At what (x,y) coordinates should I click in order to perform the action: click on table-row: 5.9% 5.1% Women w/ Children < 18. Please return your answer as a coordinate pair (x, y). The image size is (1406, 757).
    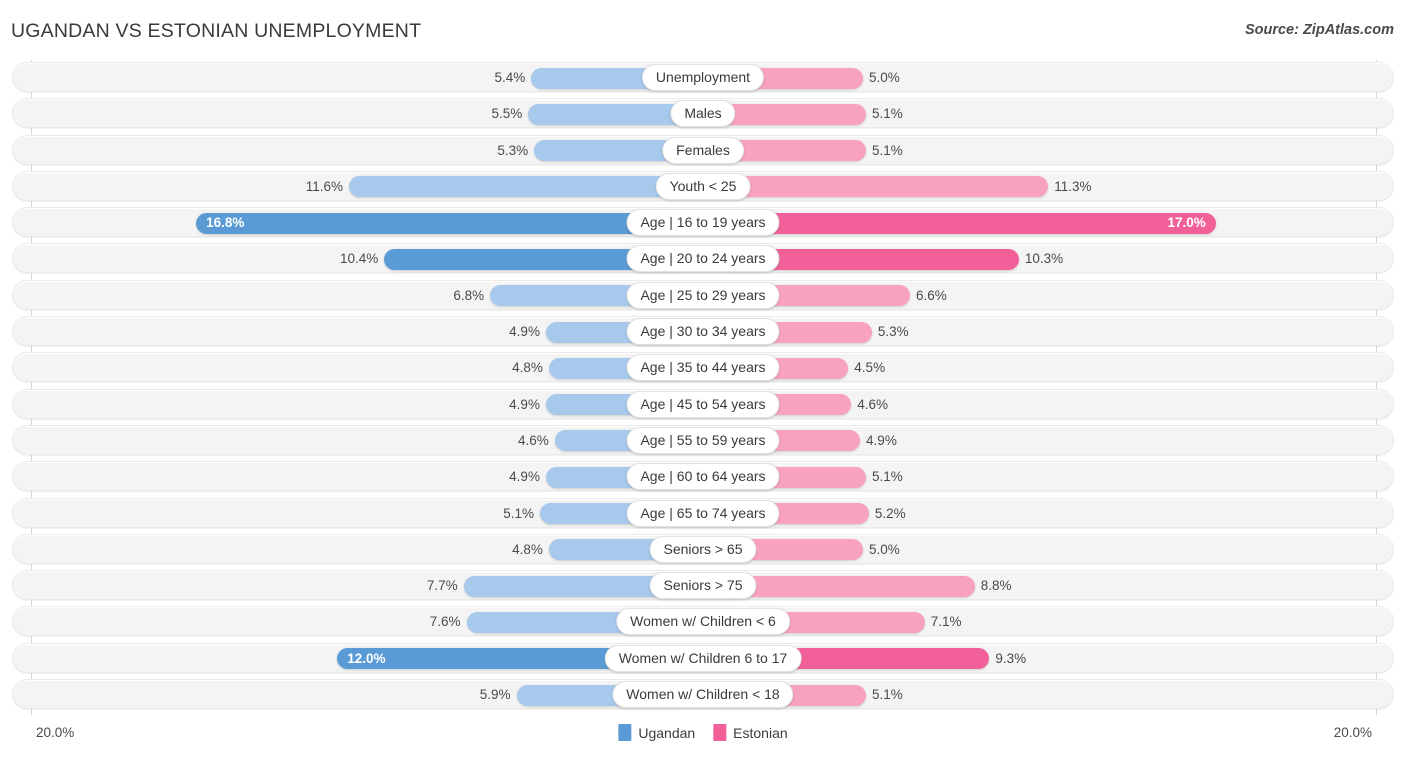
    Looking at the image, I should click on (703, 695).